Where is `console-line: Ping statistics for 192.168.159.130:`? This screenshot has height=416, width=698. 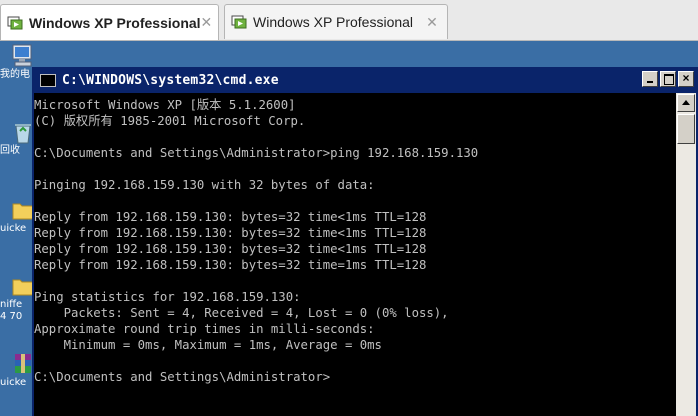 console-line: Ping statistics for 192.168.159.130: is located at coordinates (167, 297).